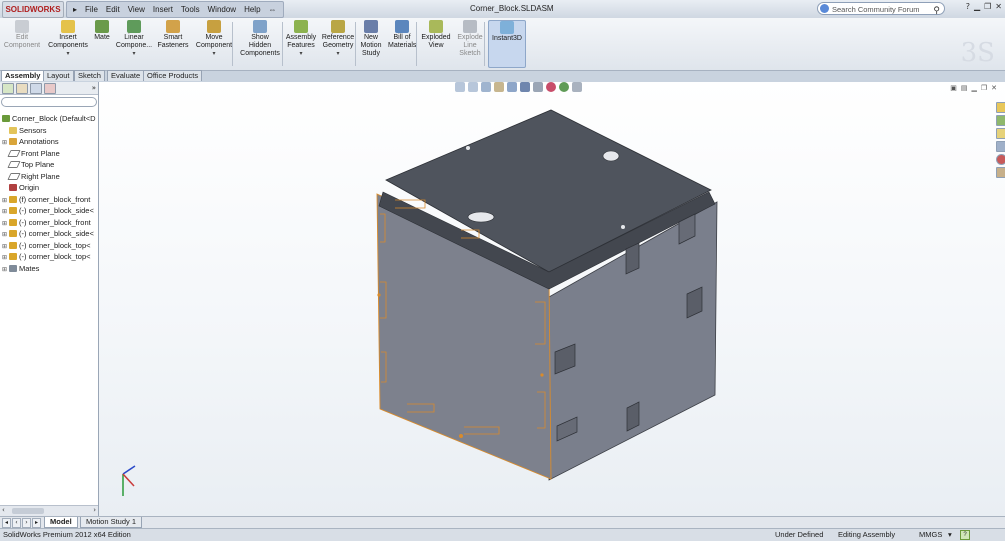 The height and width of the screenshot is (541, 1005). Describe the element at coordinates (22, 88) in the screenshot. I see `property-manager-tab-icon` at that location.